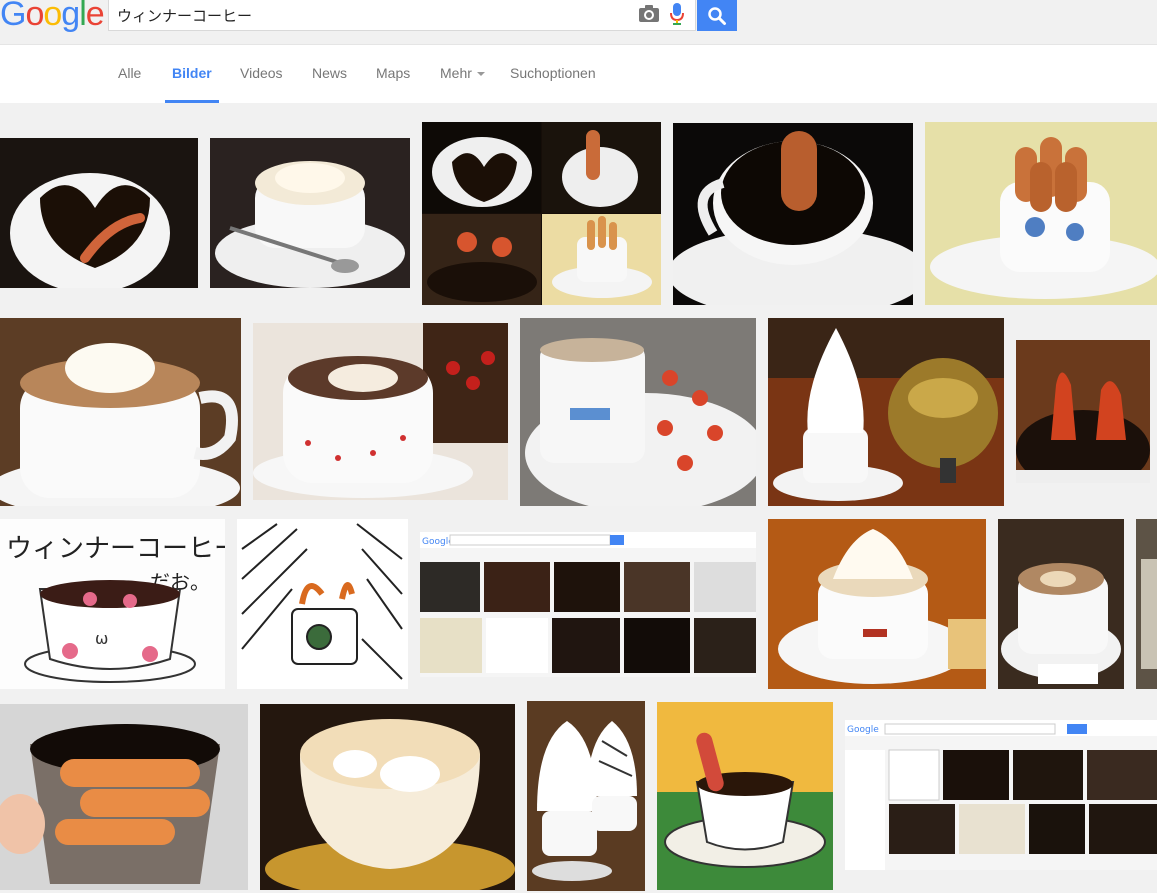 This screenshot has height=893, width=1157. I want to click on image-result: ウィンナーコーヒー だお。 ω, so click(112, 604).